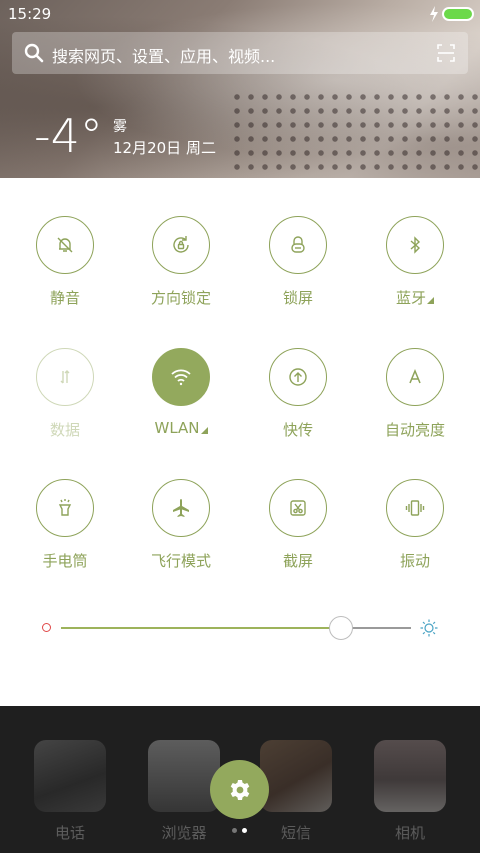 This screenshot has height=853, width=480. What do you see at coordinates (409, 833) in the screenshot?
I see `dock-app-label: 相机` at bounding box center [409, 833].